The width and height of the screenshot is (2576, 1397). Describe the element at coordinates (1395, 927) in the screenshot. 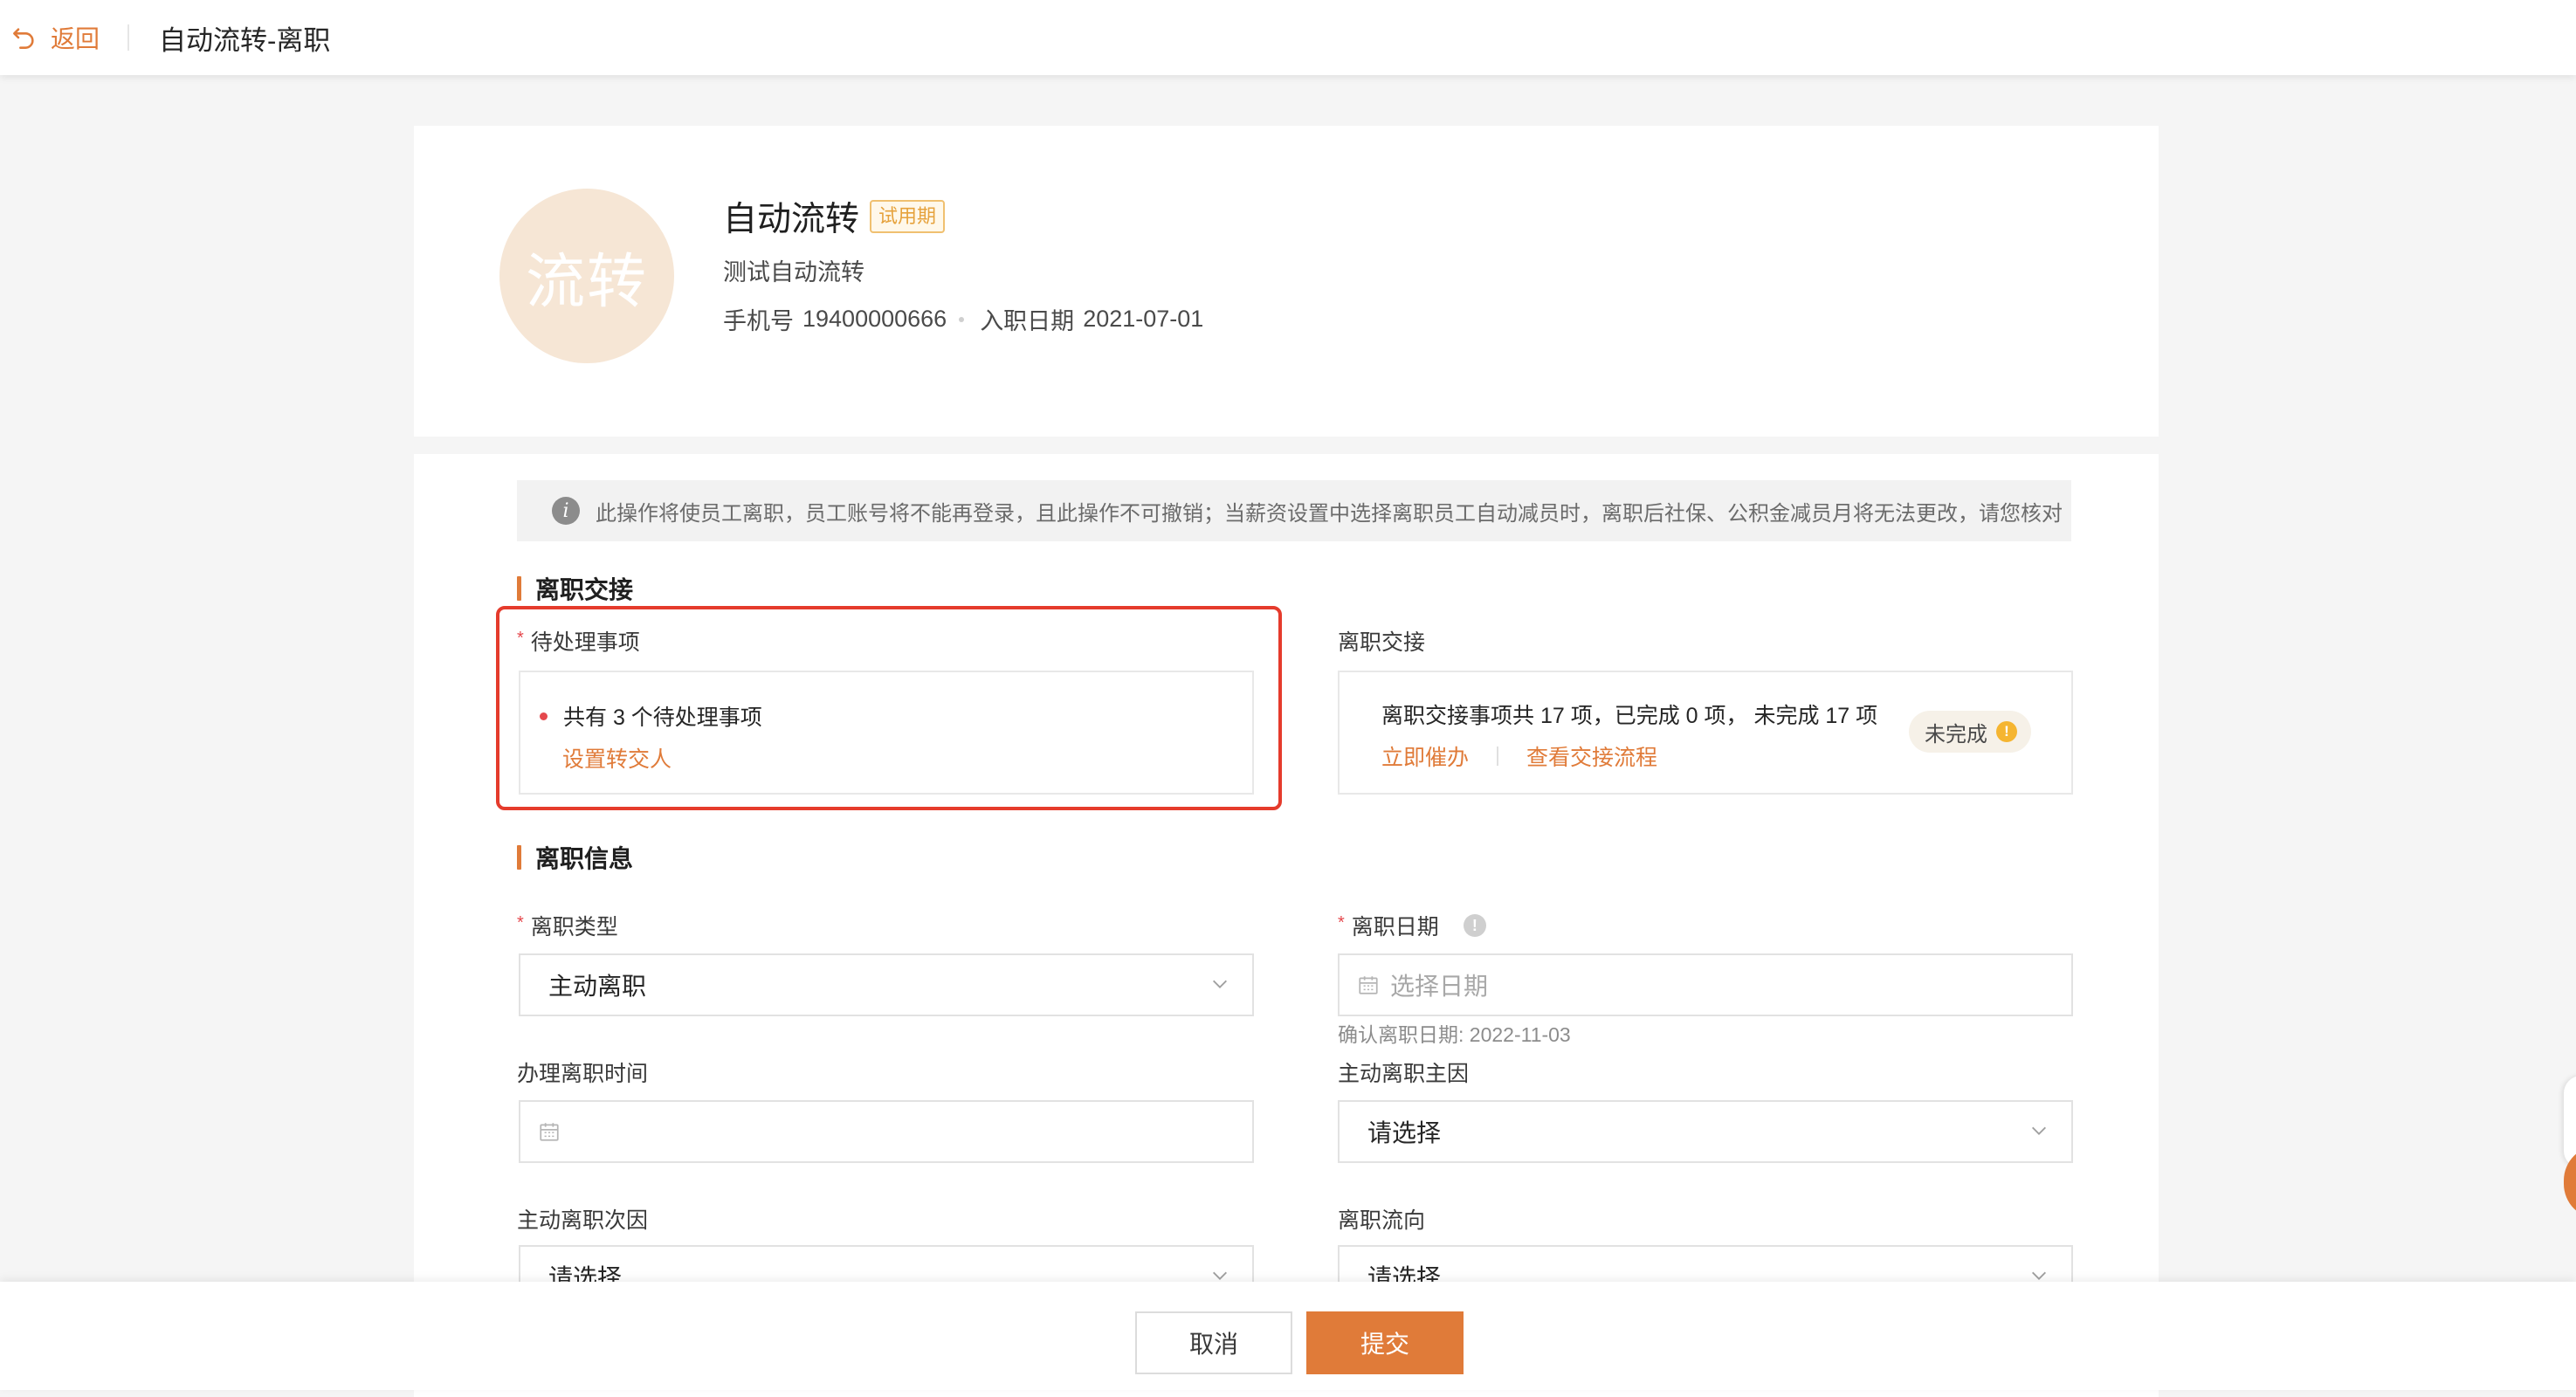

I see `leave-date-label-text: 离职日期` at that location.